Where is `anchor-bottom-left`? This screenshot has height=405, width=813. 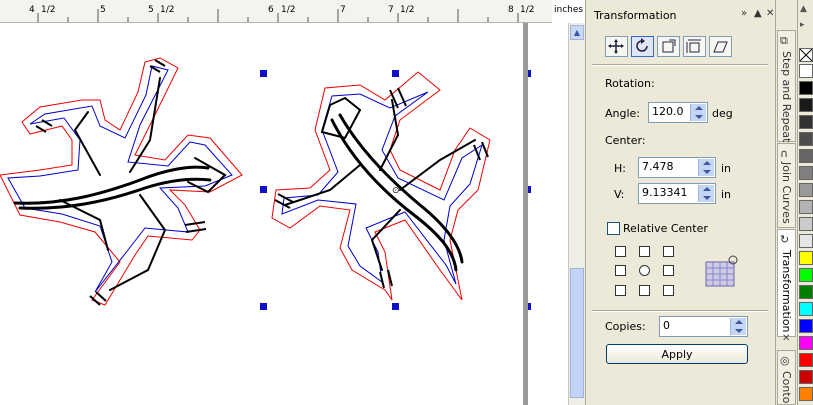
anchor-bottom-left is located at coordinates (620, 290).